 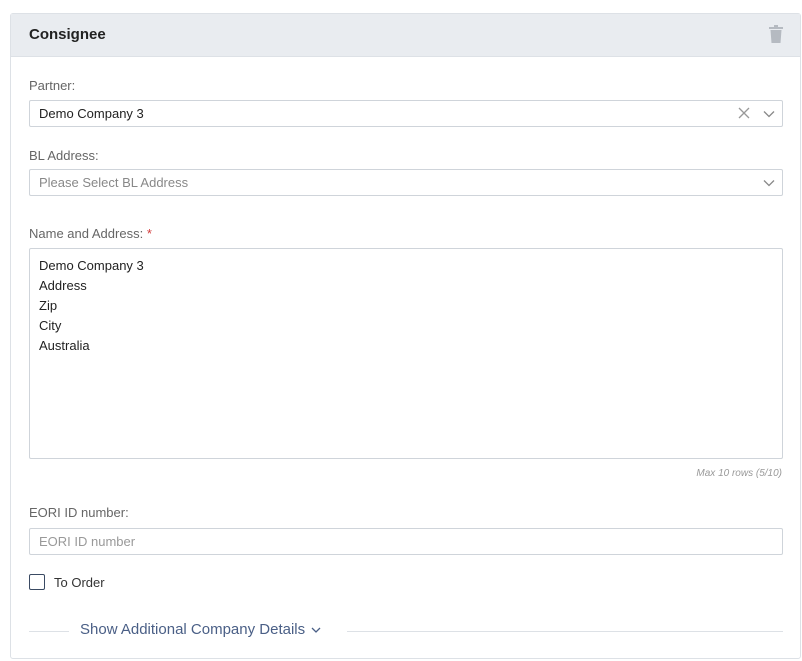 What do you see at coordinates (193, 629) in the screenshot?
I see `show-more-label: Show Additional Company Details` at bounding box center [193, 629].